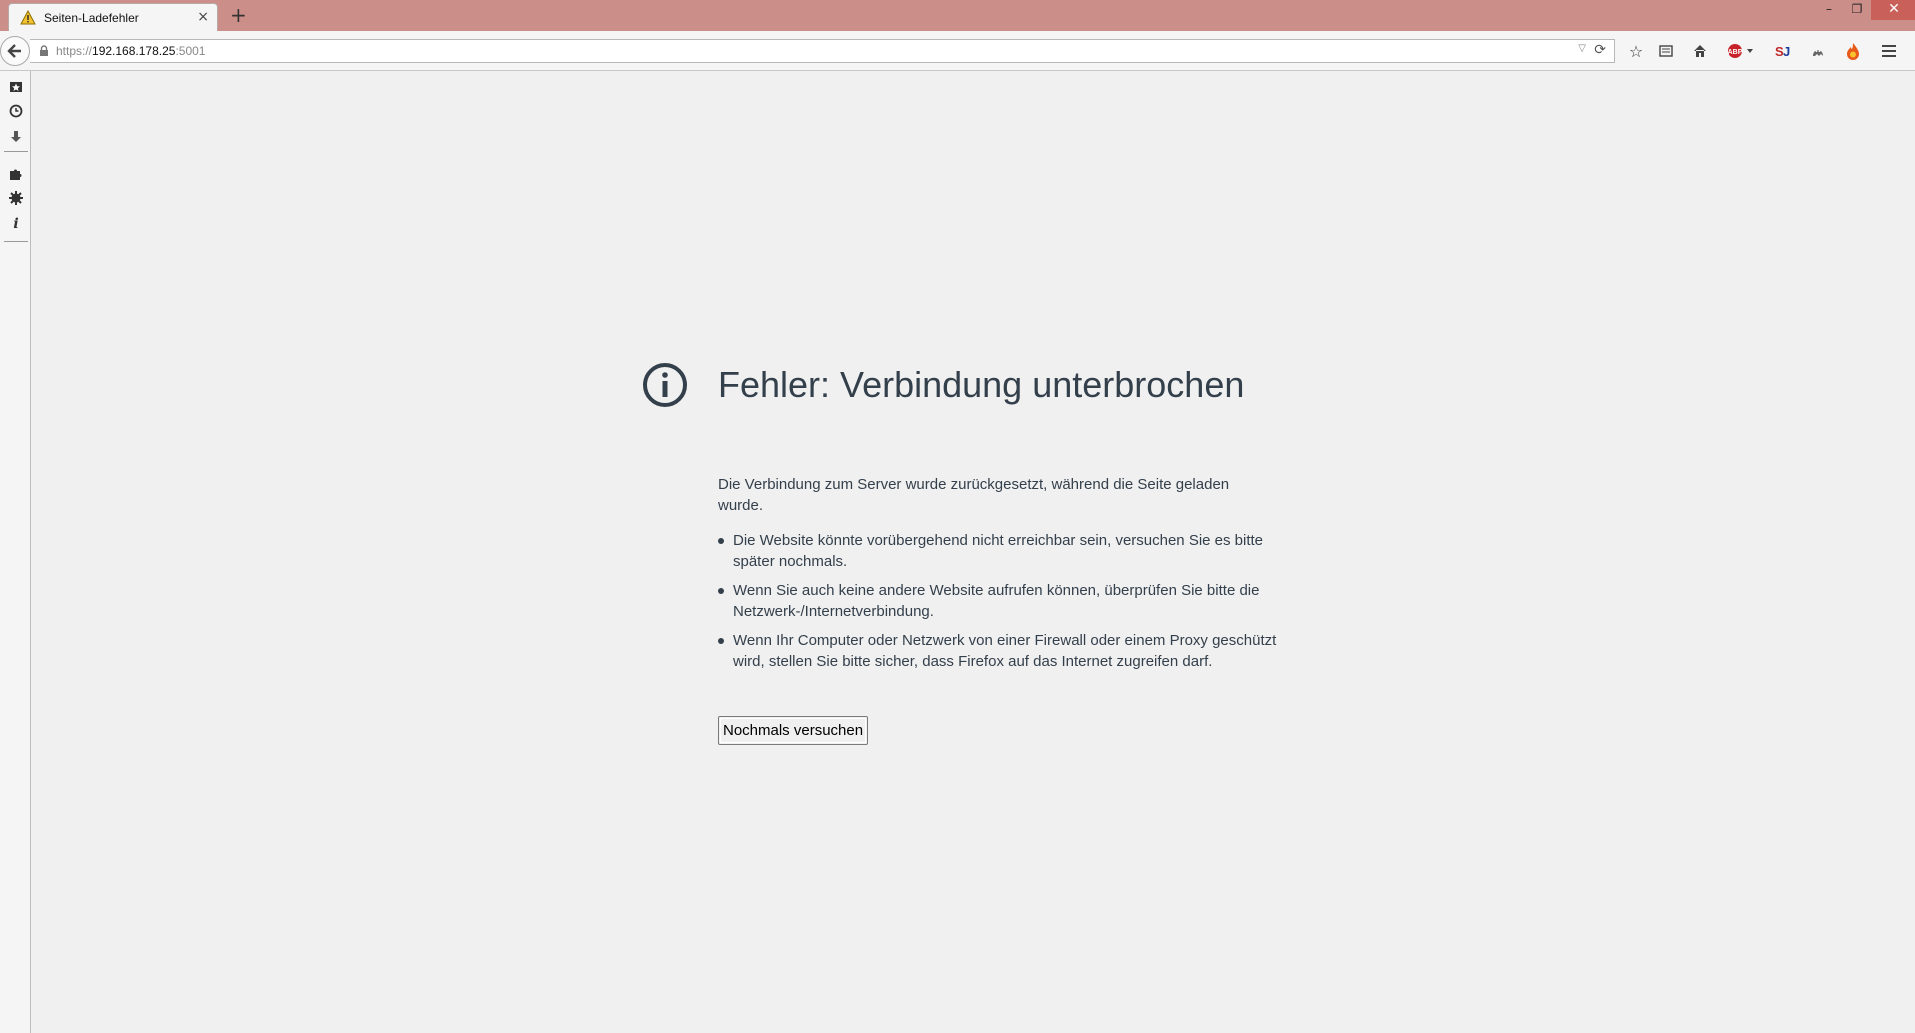  I want to click on tab-title: Seiten-Ladefehler, so click(91, 17).